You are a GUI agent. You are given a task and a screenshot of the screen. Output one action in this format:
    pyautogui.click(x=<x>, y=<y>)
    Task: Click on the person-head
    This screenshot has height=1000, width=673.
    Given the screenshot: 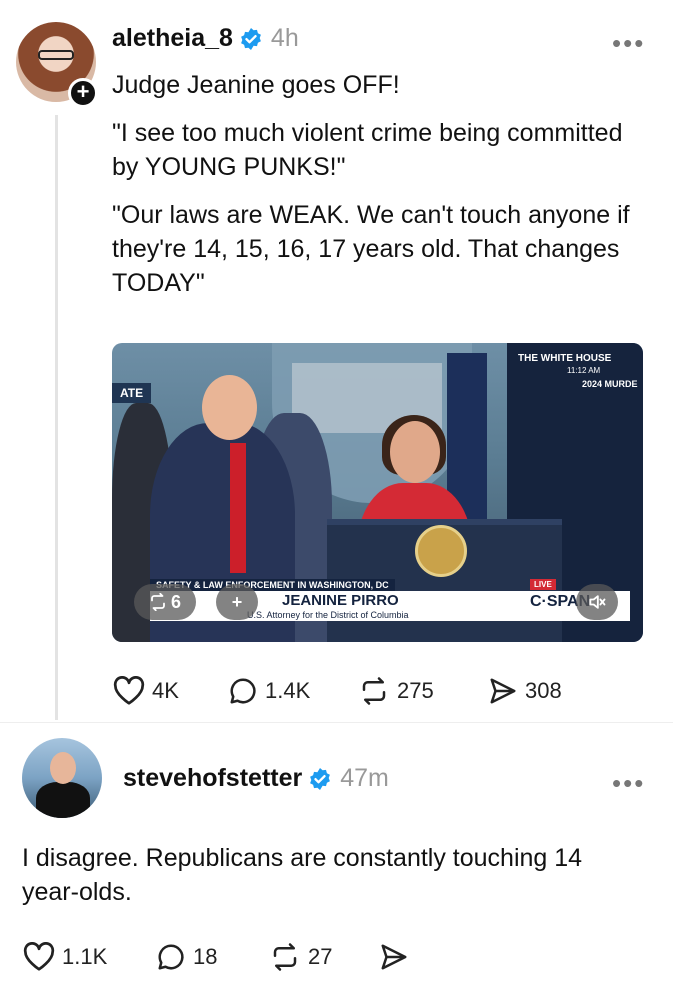 What is the action you would take?
    pyautogui.click(x=229, y=407)
    